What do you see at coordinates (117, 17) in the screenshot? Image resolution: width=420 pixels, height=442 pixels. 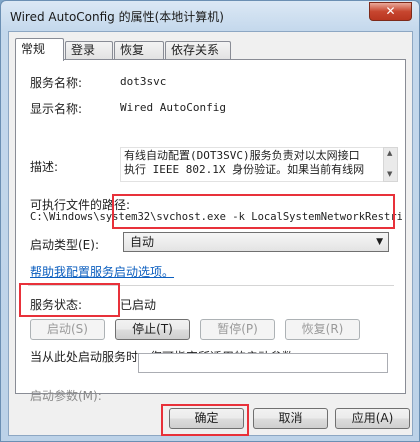 I see `window-title: Wired AutoConfig 的属性(本地计算机)` at bounding box center [117, 17].